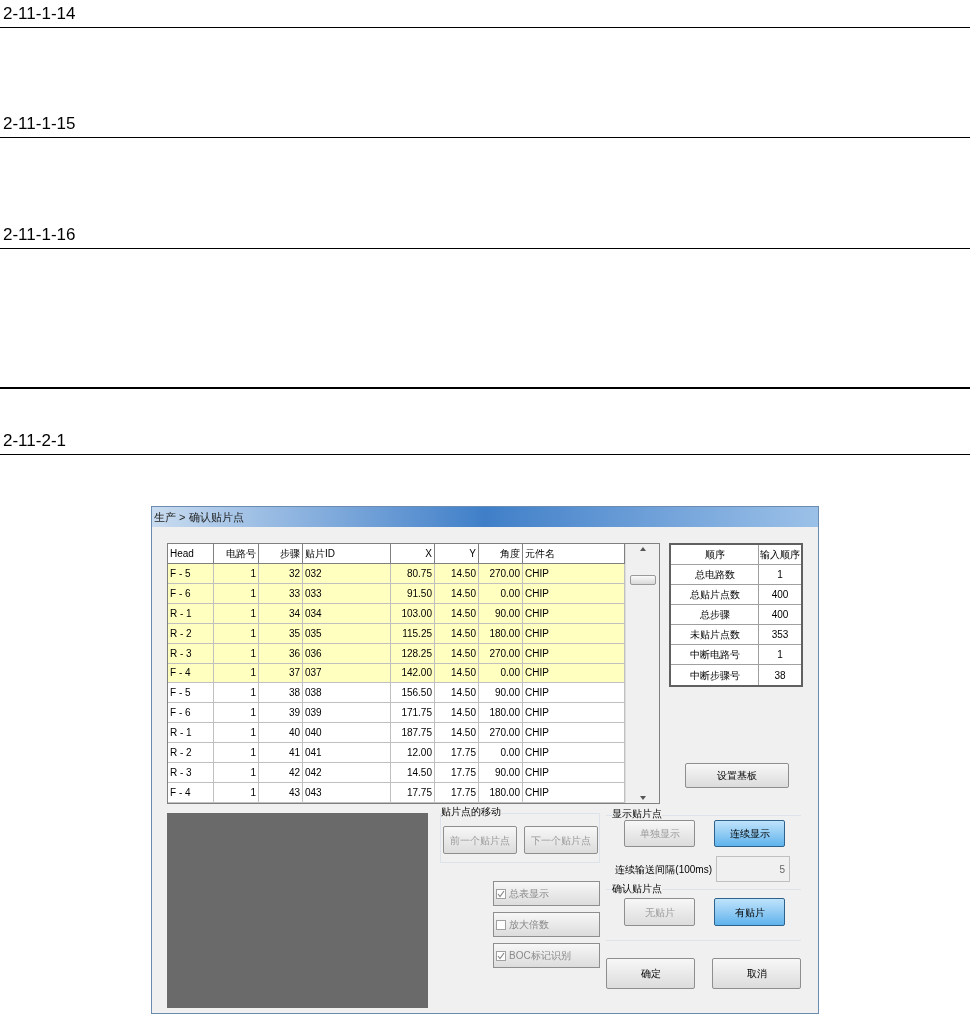 The height and width of the screenshot is (1018, 970). I want to click on table-cell: 37, so click(281, 673).